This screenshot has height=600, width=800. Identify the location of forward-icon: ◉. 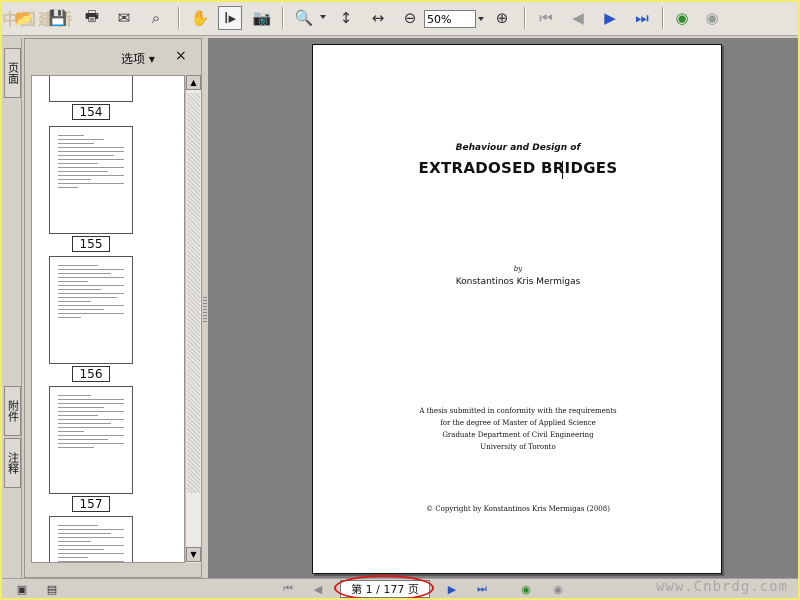
(712, 18).